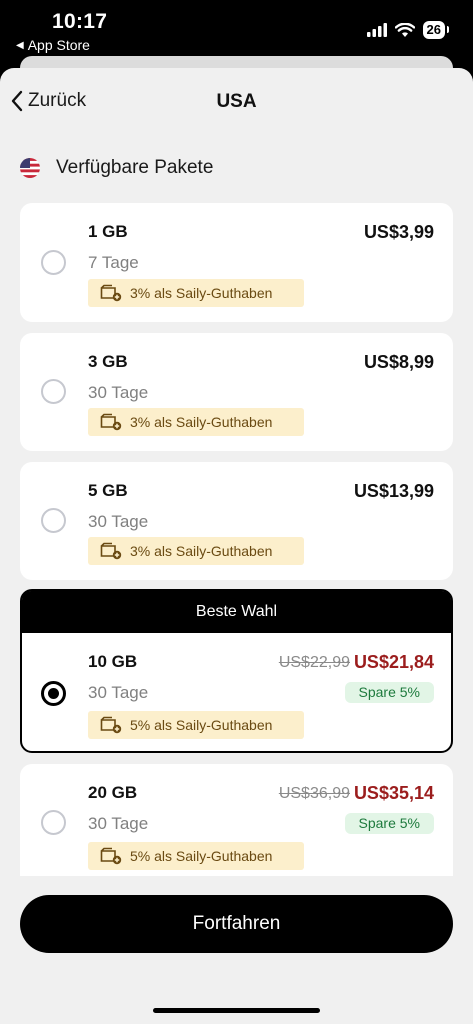 The width and height of the screenshot is (473, 1024). What do you see at coordinates (30, 168) in the screenshot?
I see `us-flag-icon` at bounding box center [30, 168].